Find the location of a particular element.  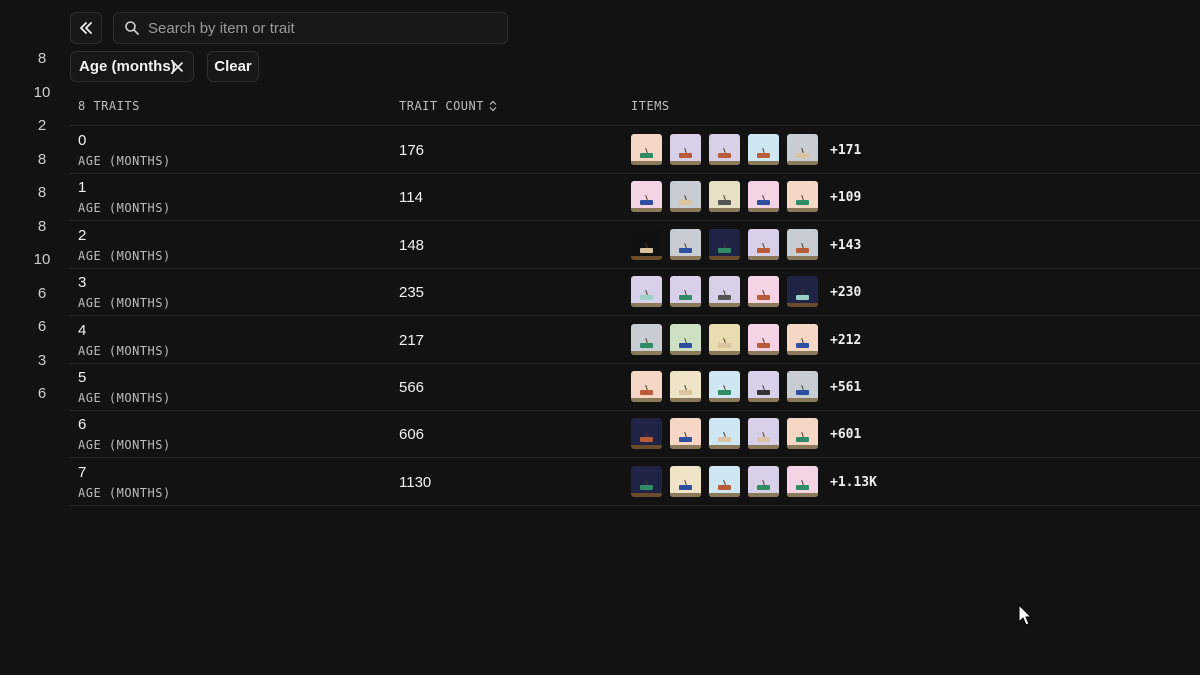

search-bar is located at coordinates (310, 28).